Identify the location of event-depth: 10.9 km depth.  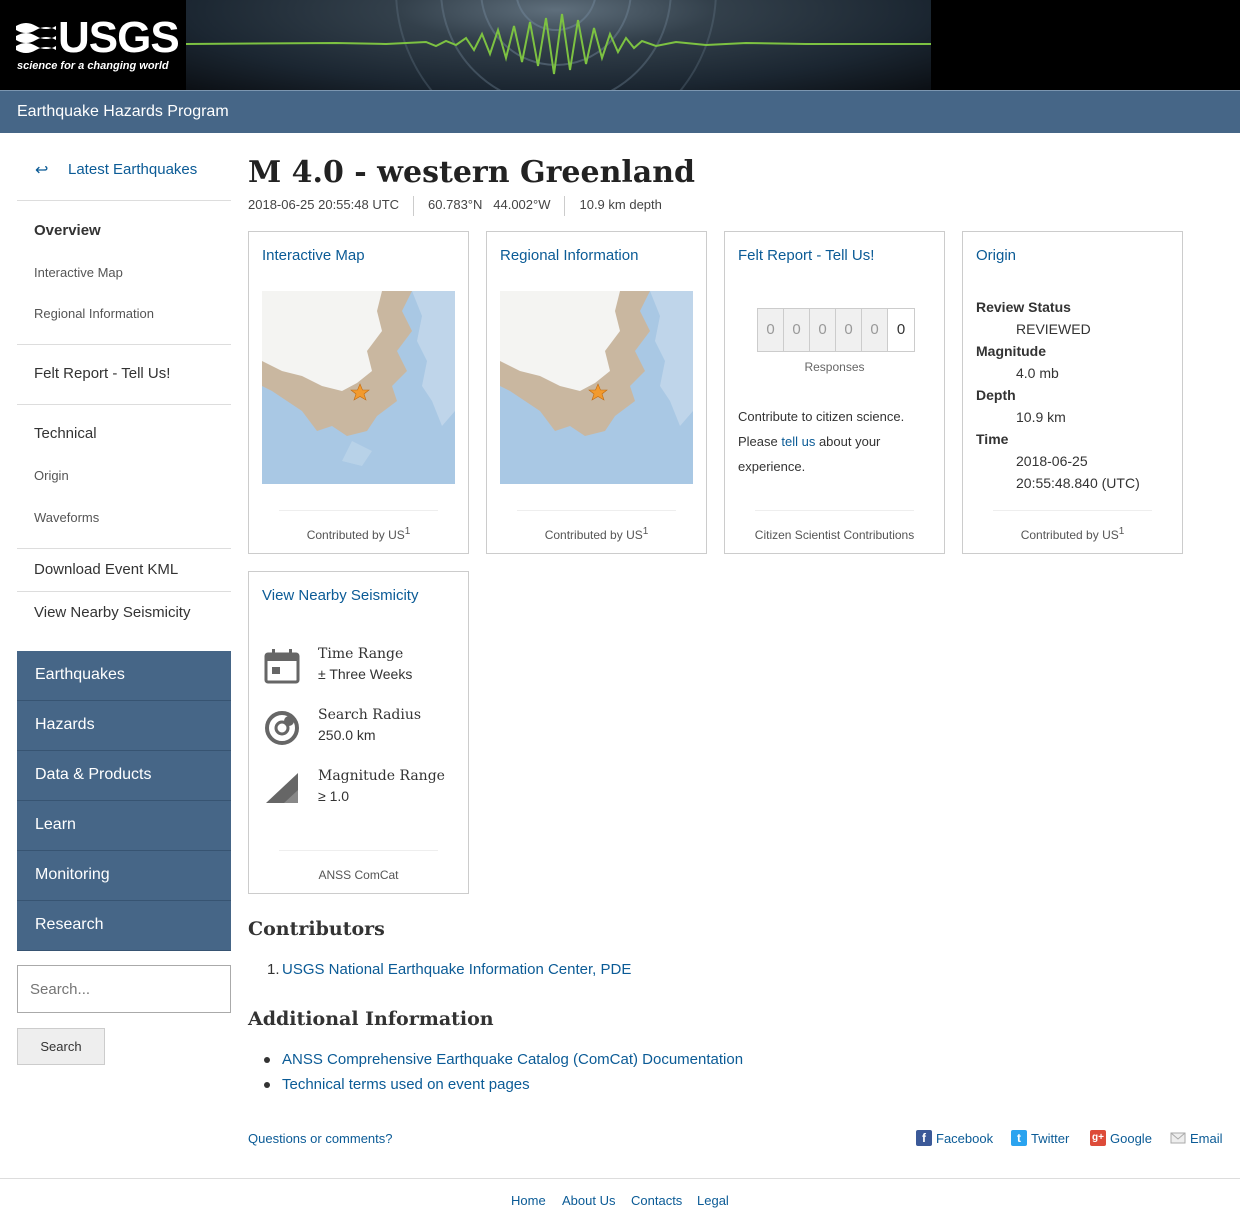
(620, 205).